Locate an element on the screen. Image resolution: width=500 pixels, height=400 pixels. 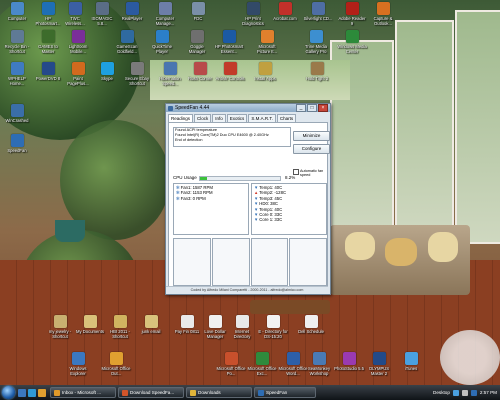
tab-smart: S.M.A.R.T. is located at coordinates (262, 118).